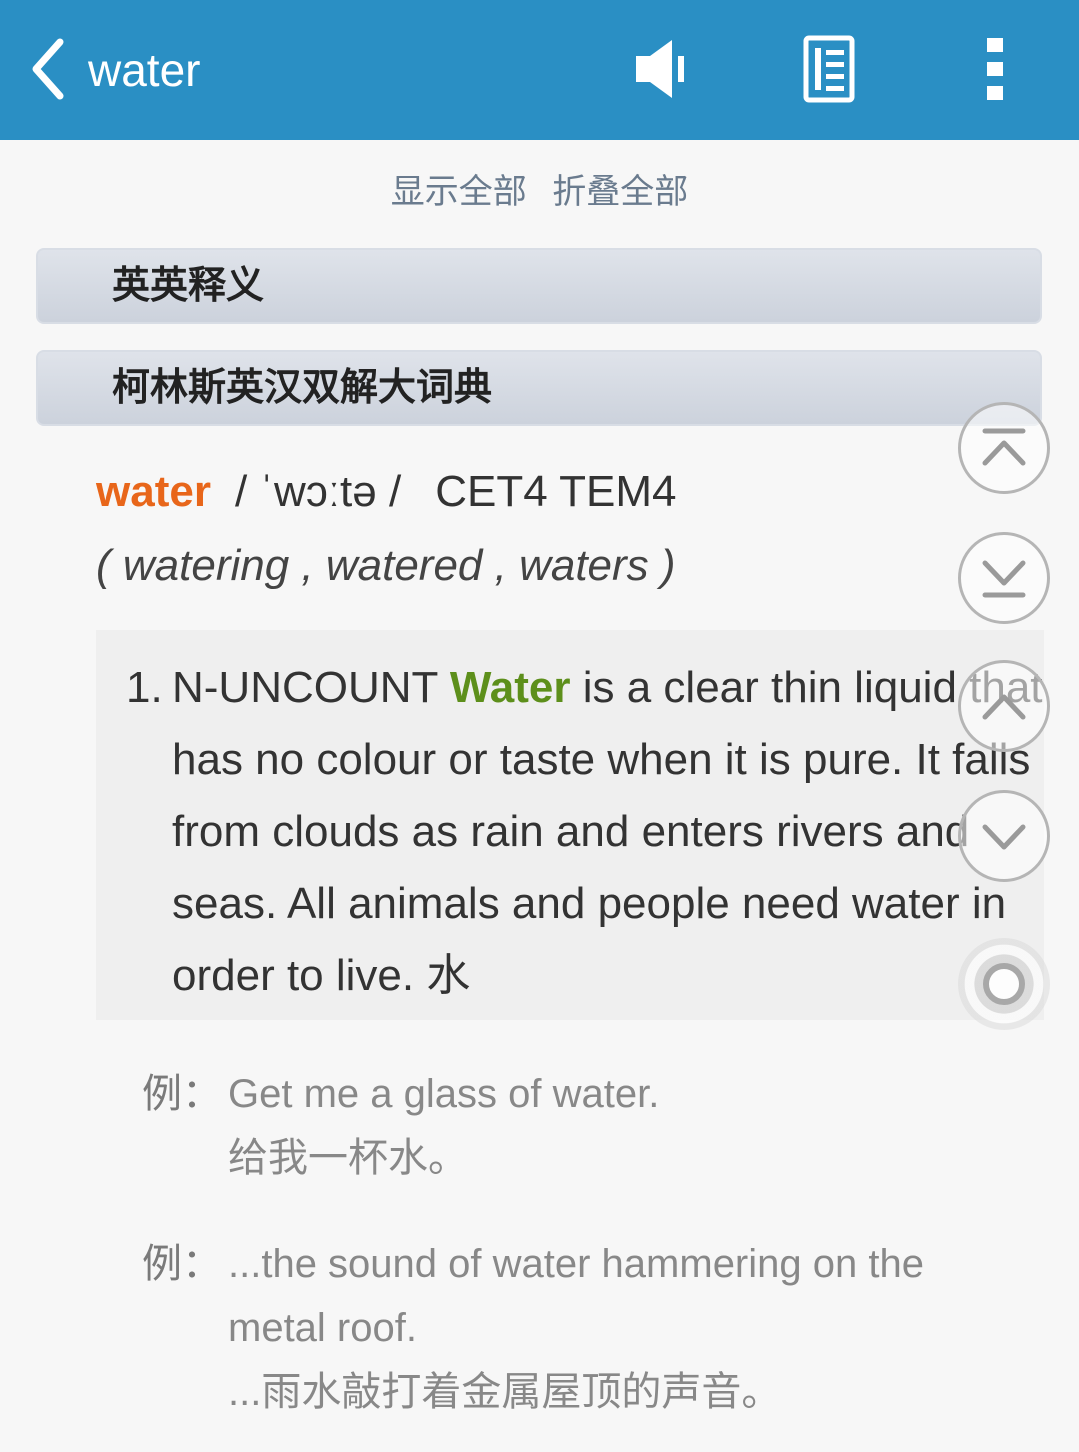  Describe the element at coordinates (318, 491) in the screenshot. I see `phonetic: / ˈwɔːtə /` at that location.